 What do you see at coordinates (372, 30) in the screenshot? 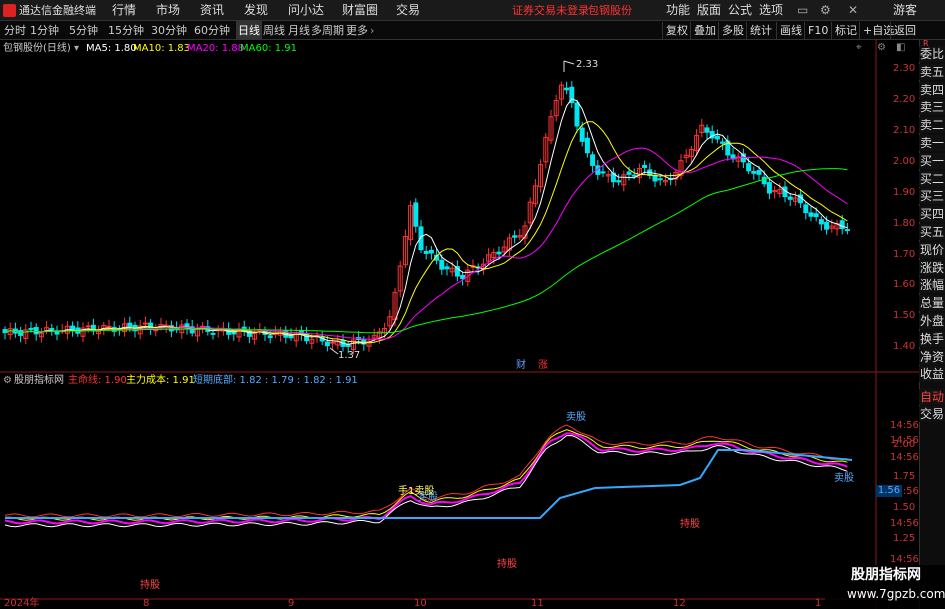
I see `more-chevron-icon: ›` at bounding box center [372, 30].